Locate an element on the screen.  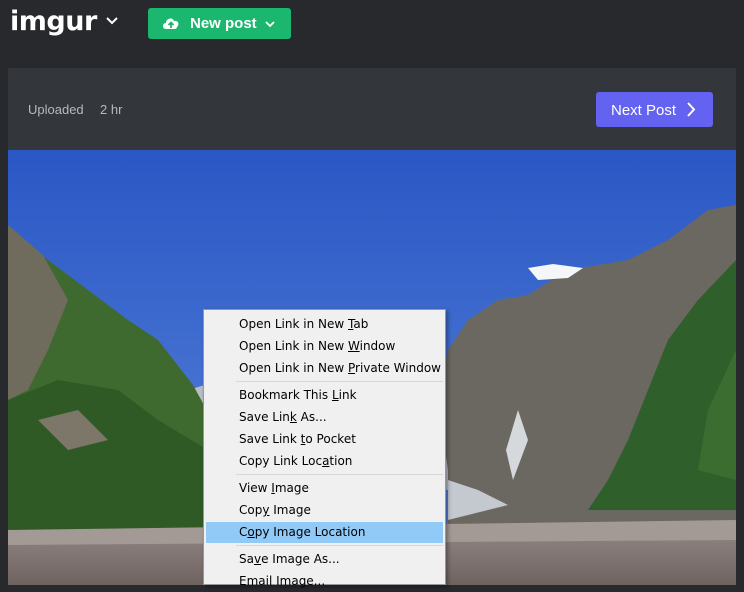
chevron-right-icon is located at coordinates (691, 109).